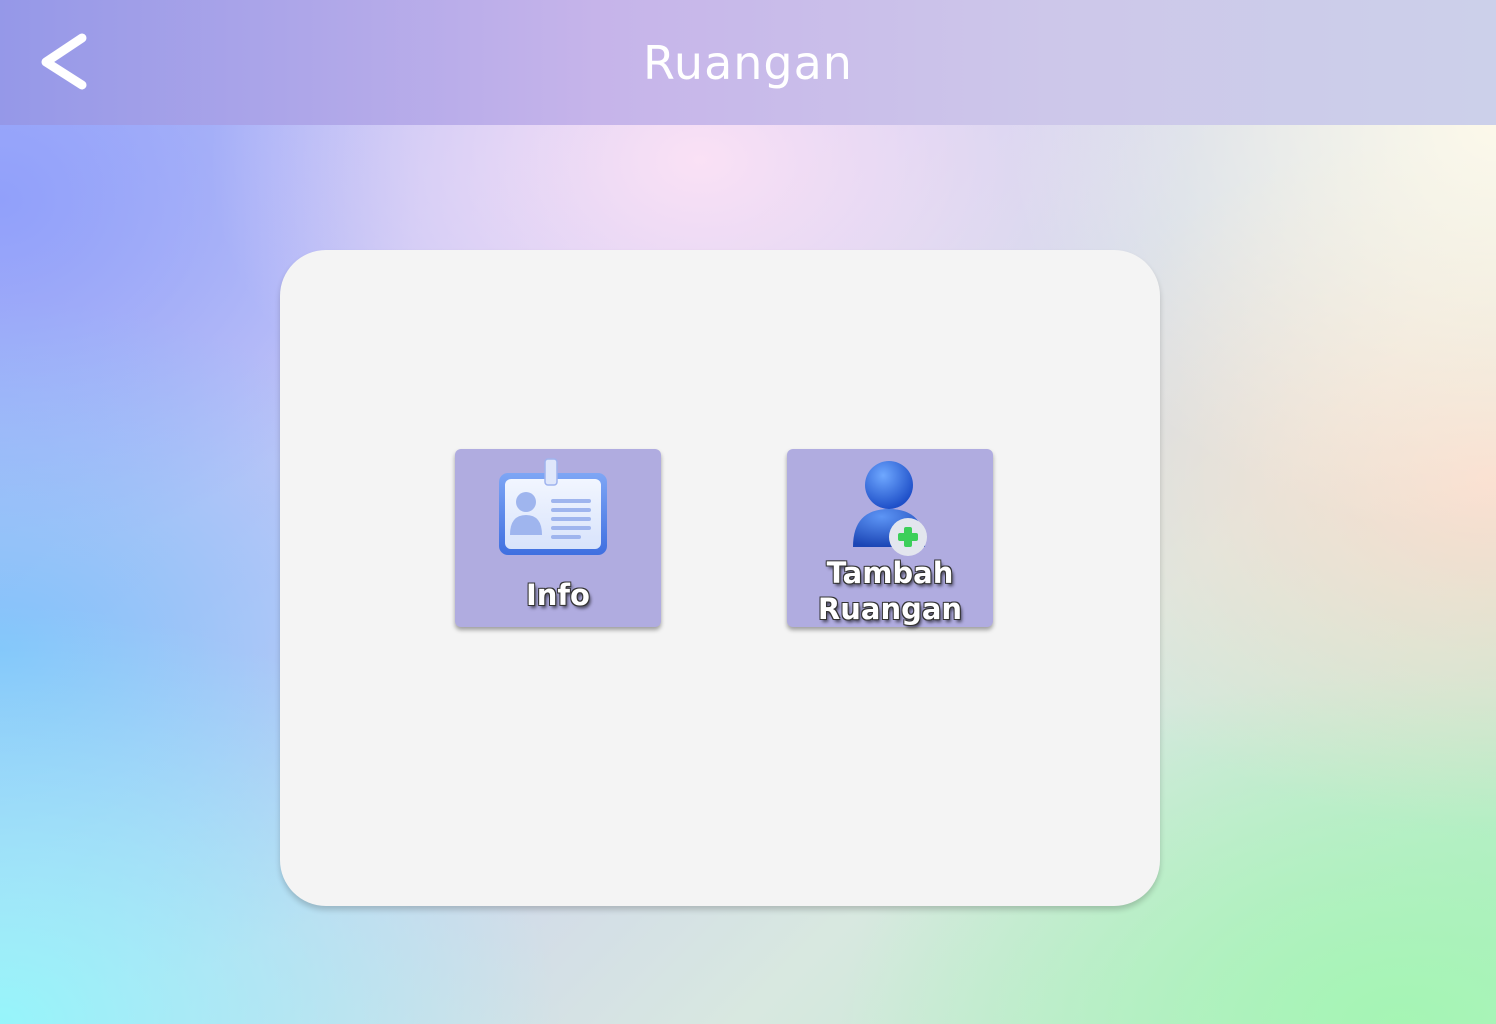  I want to click on top-app-bar: Ruangan, so click(748, 62).